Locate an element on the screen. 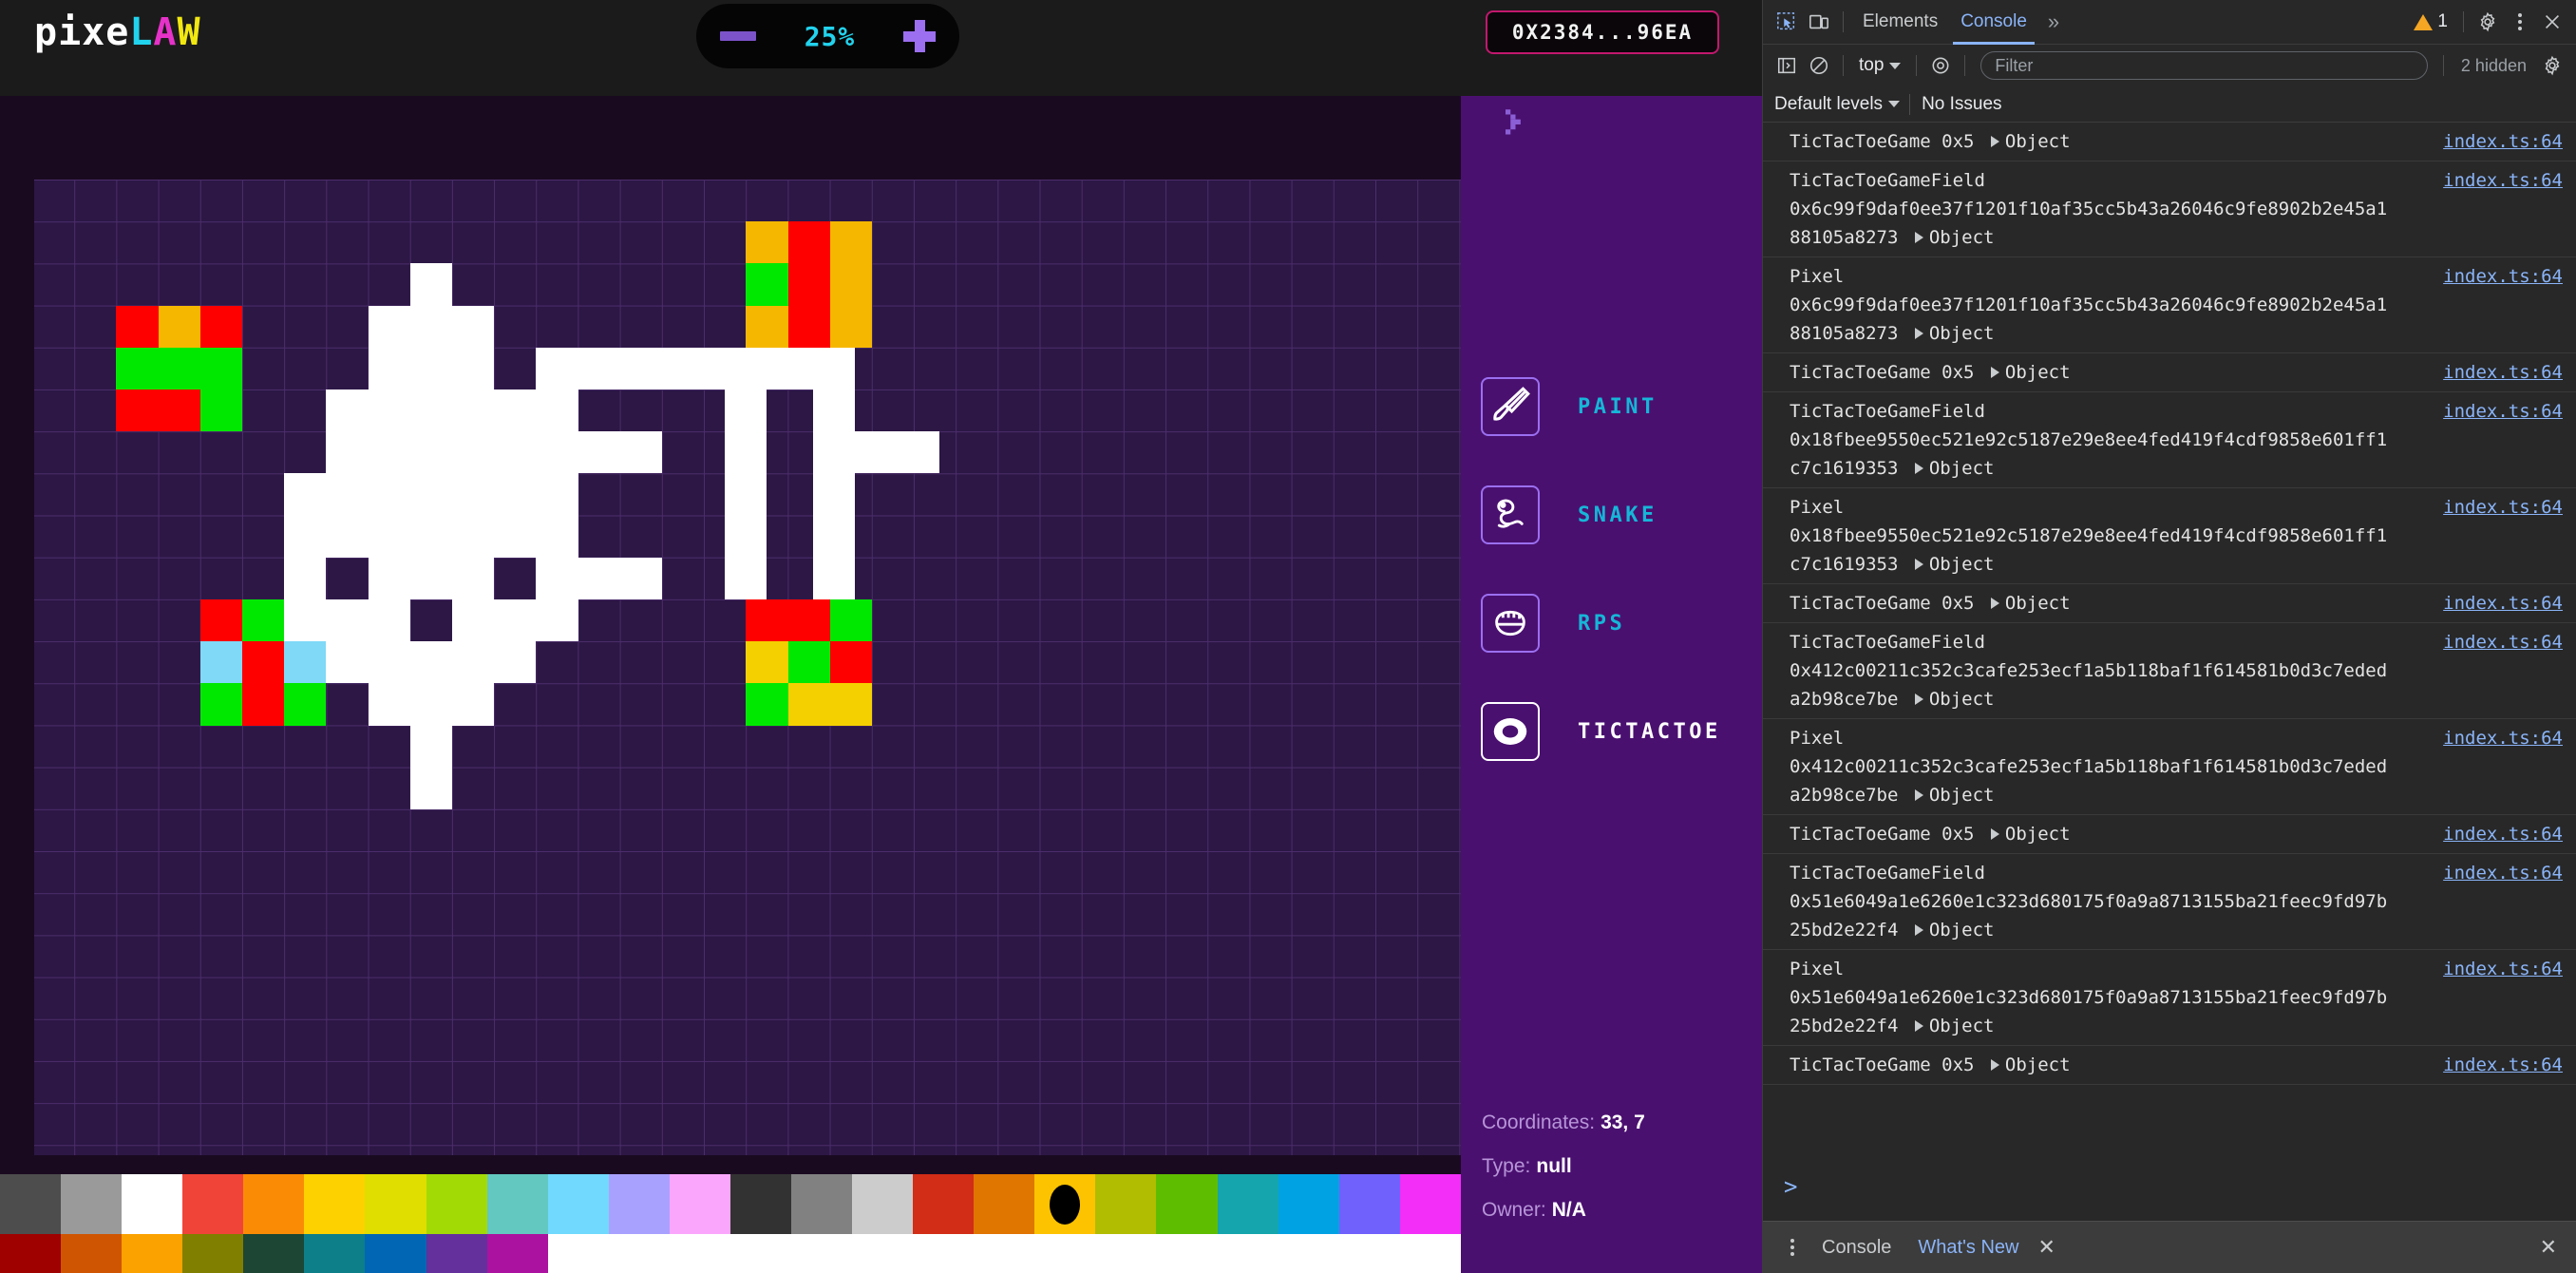 Image resolution: width=2576 pixels, height=1273 pixels. console-settings-button is located at coordinates (2552, 65).